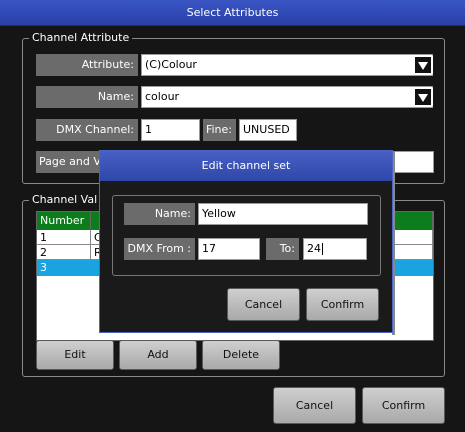 This screenshot has height=432, width=465. I want to click on dialog-name-input: Yellow, so click(283, 214).